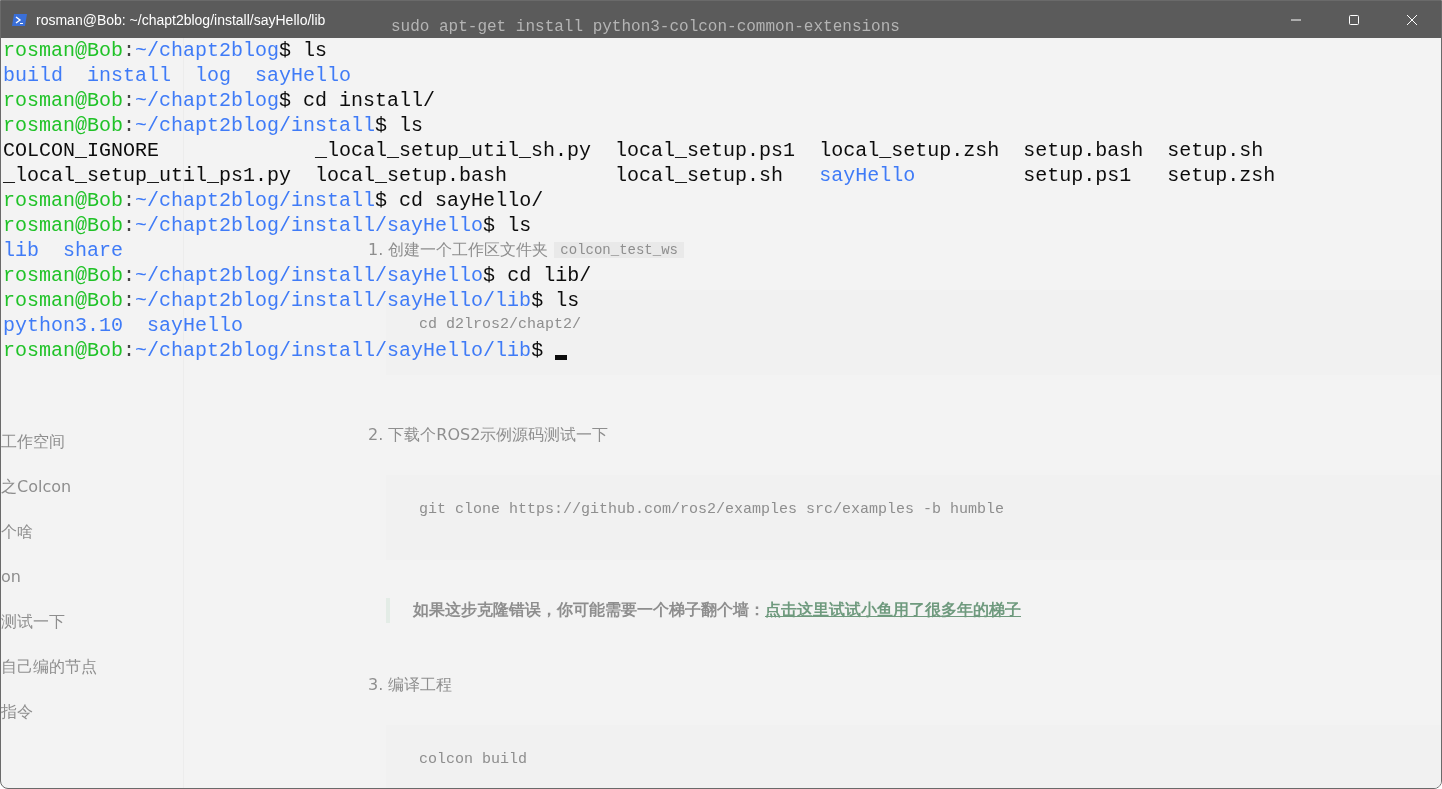  I want to click on background-sidebar-item: on, so click(11, 577).